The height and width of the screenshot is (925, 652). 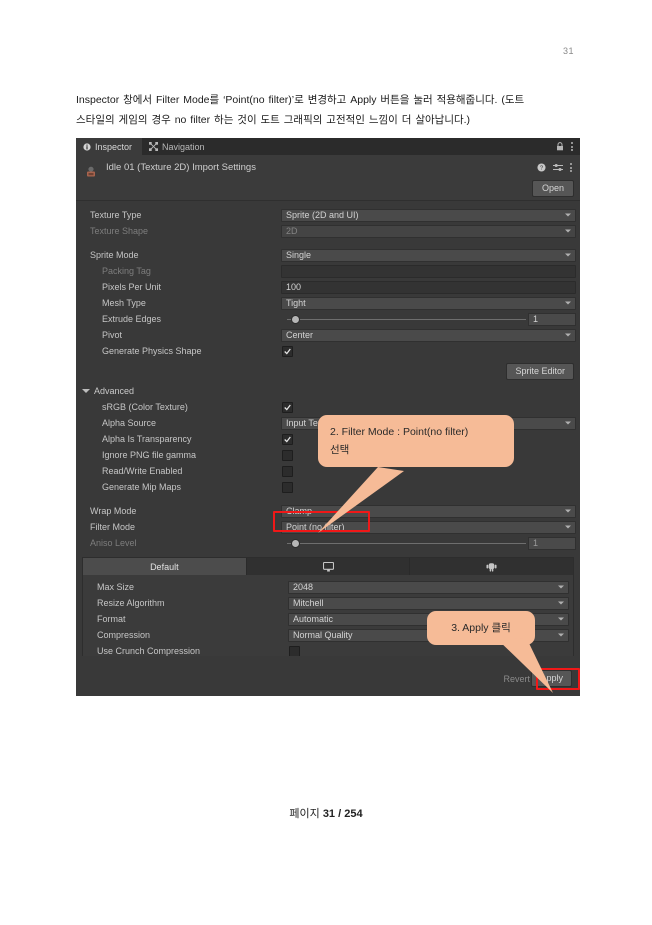 I want to click on navigation-icon, so click(x=154, y=146).